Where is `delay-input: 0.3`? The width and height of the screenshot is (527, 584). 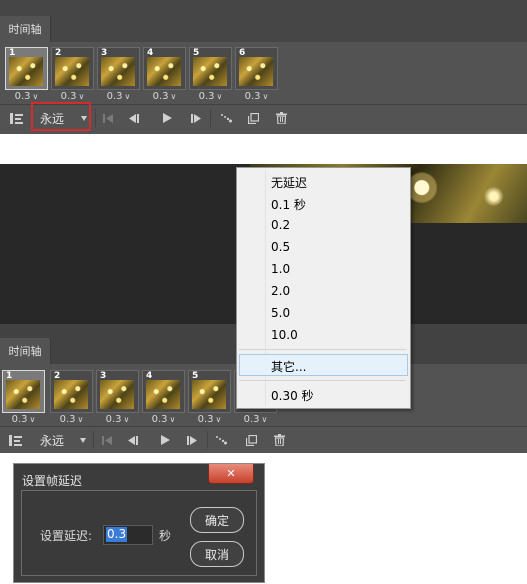
delay-input: 0.3 is located at coordinates (128, 535).